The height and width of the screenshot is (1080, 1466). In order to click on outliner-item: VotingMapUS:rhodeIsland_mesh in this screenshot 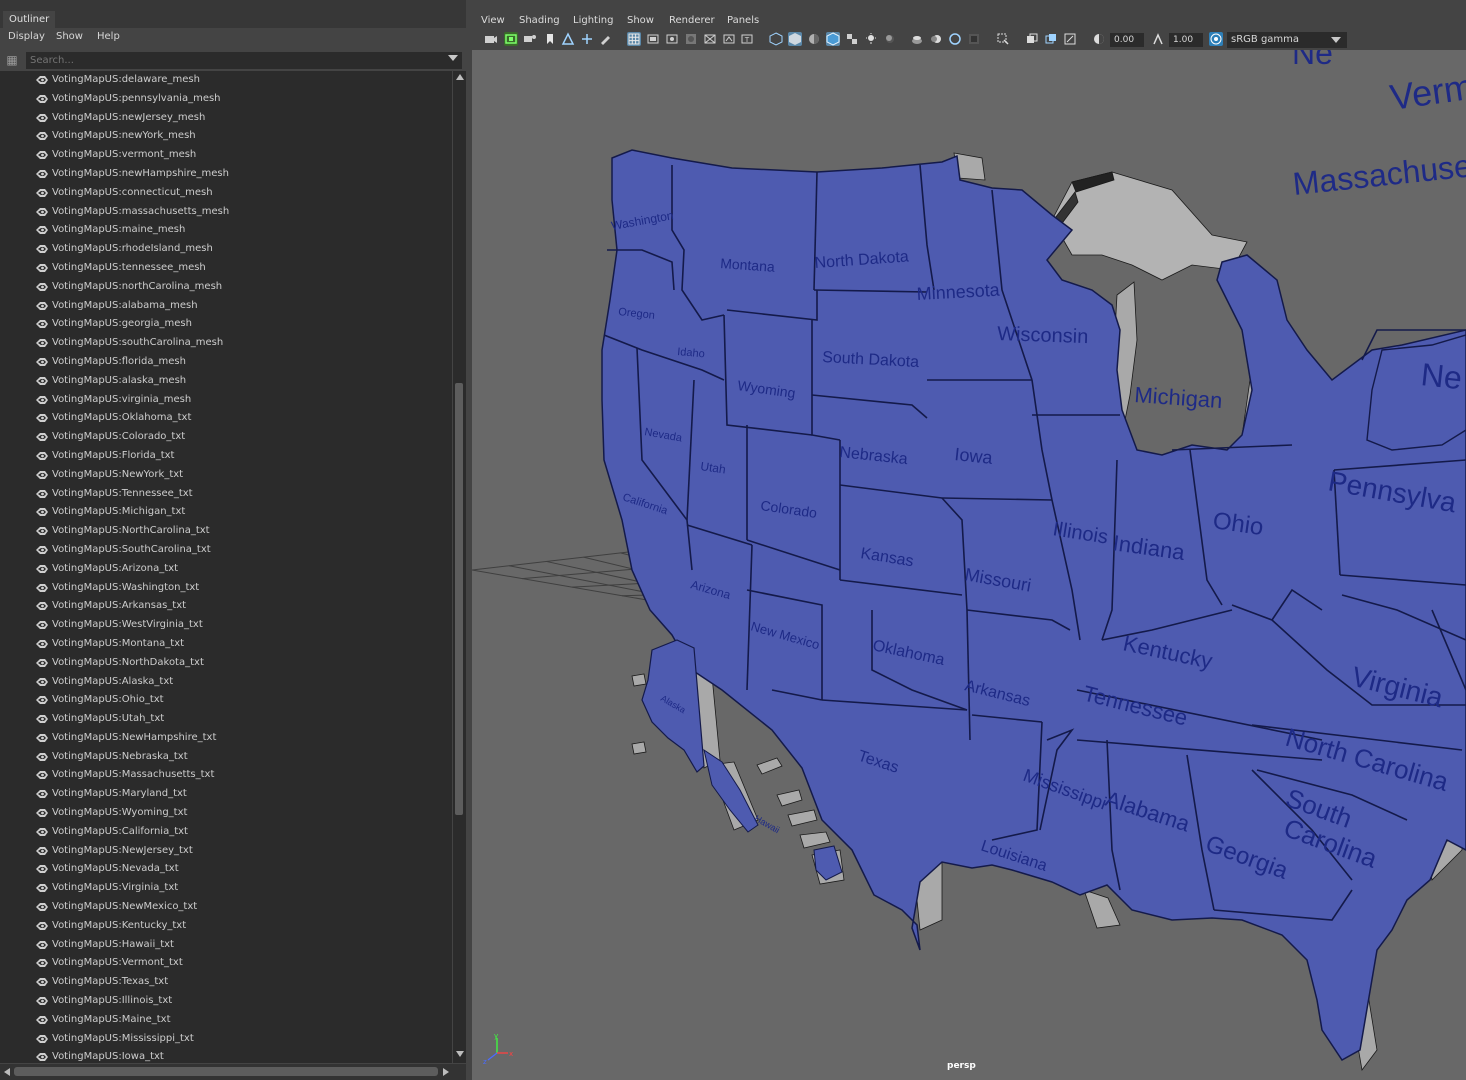, I will do `click(226, 249)`.